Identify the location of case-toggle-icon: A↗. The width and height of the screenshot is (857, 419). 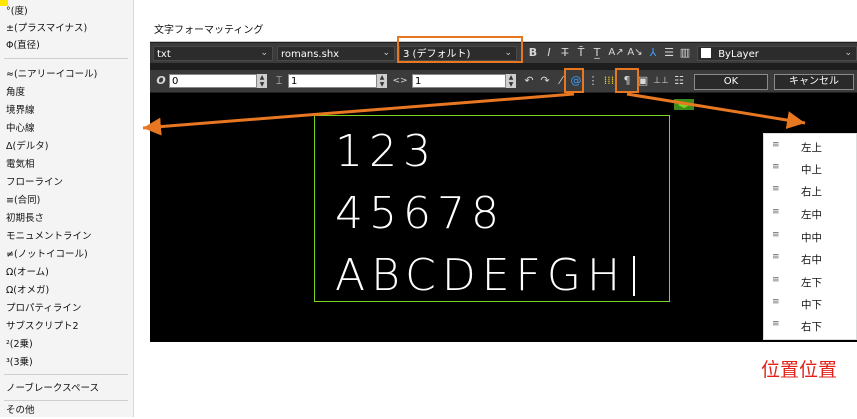
(616, 53).